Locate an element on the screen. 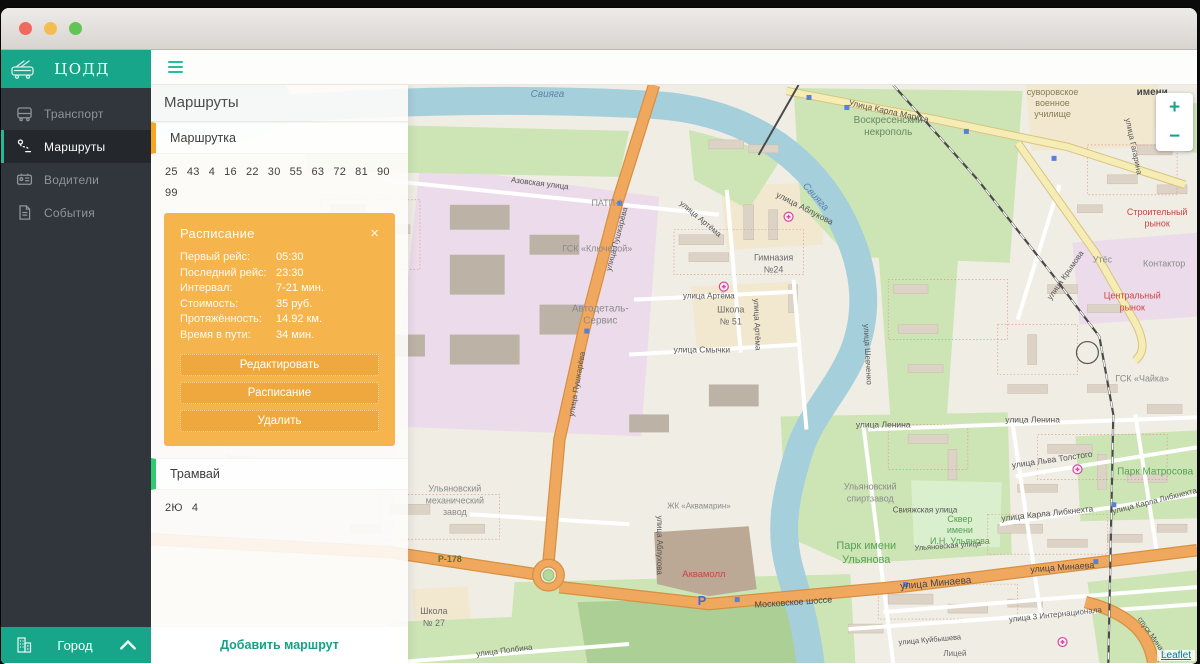 This screenshot has height=664, width=1200. map-label: ЖК «Аквамарин» is located at coordinates (699, 505).